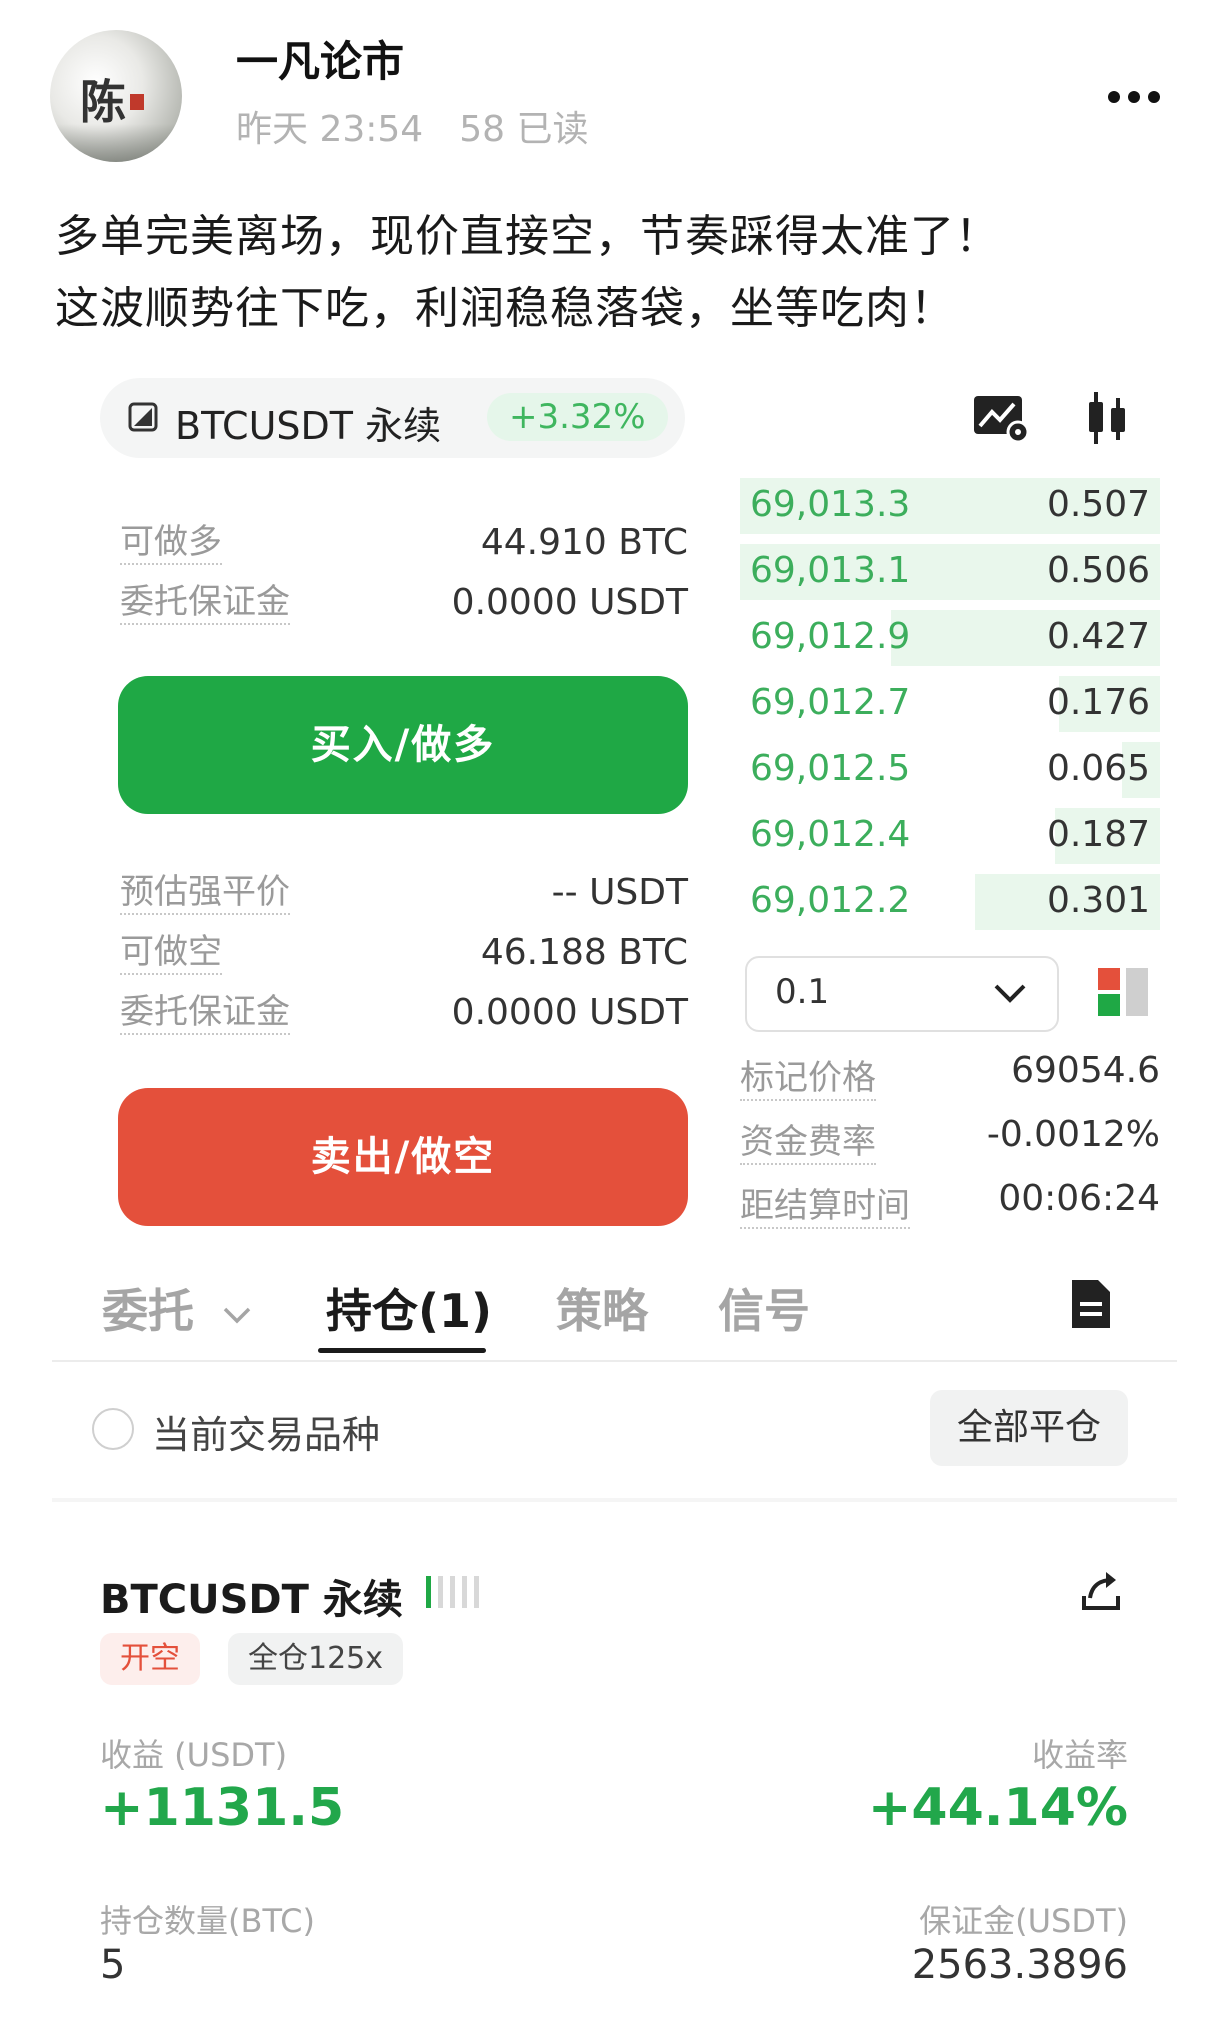 The height and width of the screenshot is (2037, 1228). What do you see at coordinates (103, 102) in the screenshot?
I see `avatar-character: 陈` at bounding box center [103, 102].